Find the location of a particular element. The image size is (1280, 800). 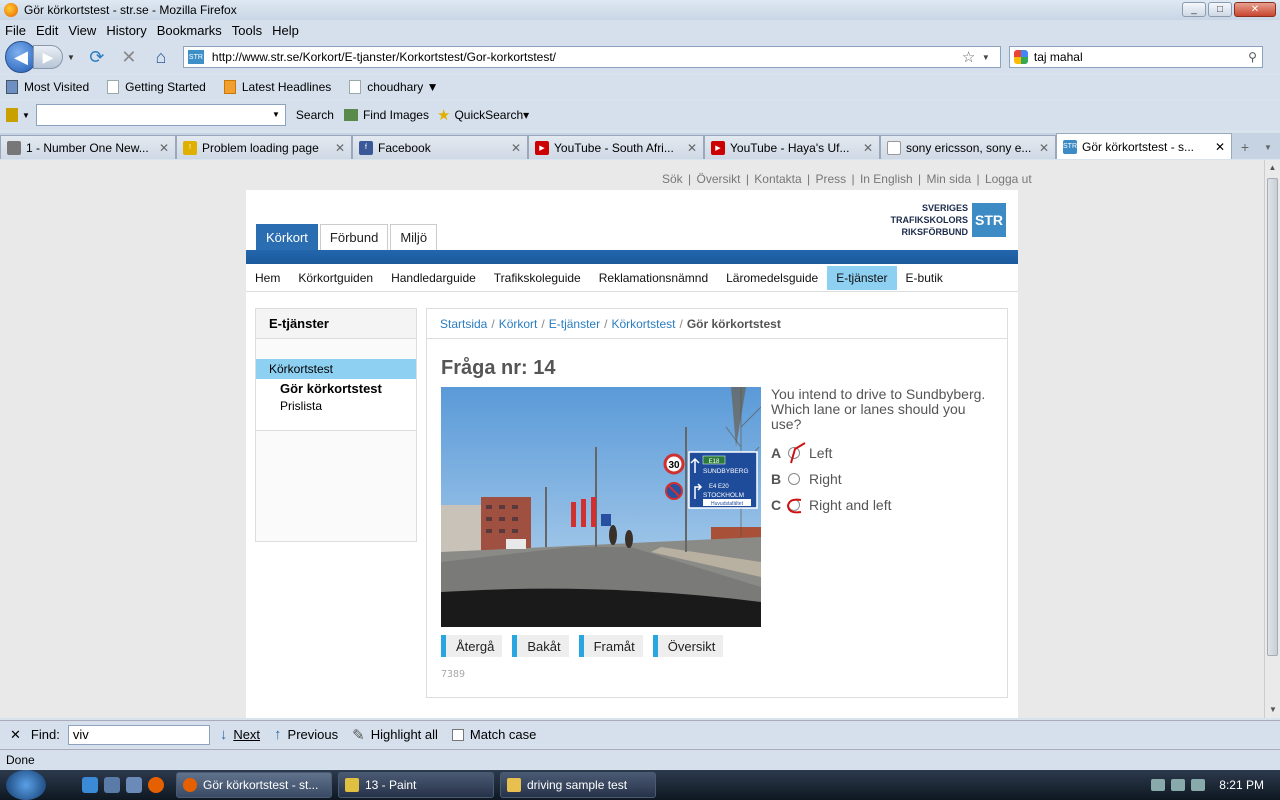

bookmark-star-icon: ☆ is located at coordinates (972, 57).